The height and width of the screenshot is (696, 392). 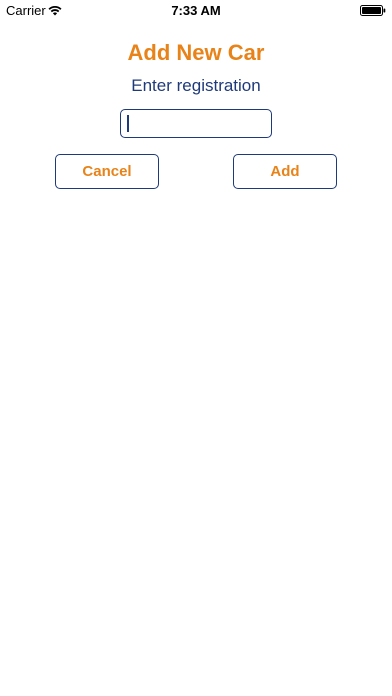 What do you see at coordinates (196, 52) in the screenshot?
I see `page-title: Add New Car` at bounding box center [196, 52].